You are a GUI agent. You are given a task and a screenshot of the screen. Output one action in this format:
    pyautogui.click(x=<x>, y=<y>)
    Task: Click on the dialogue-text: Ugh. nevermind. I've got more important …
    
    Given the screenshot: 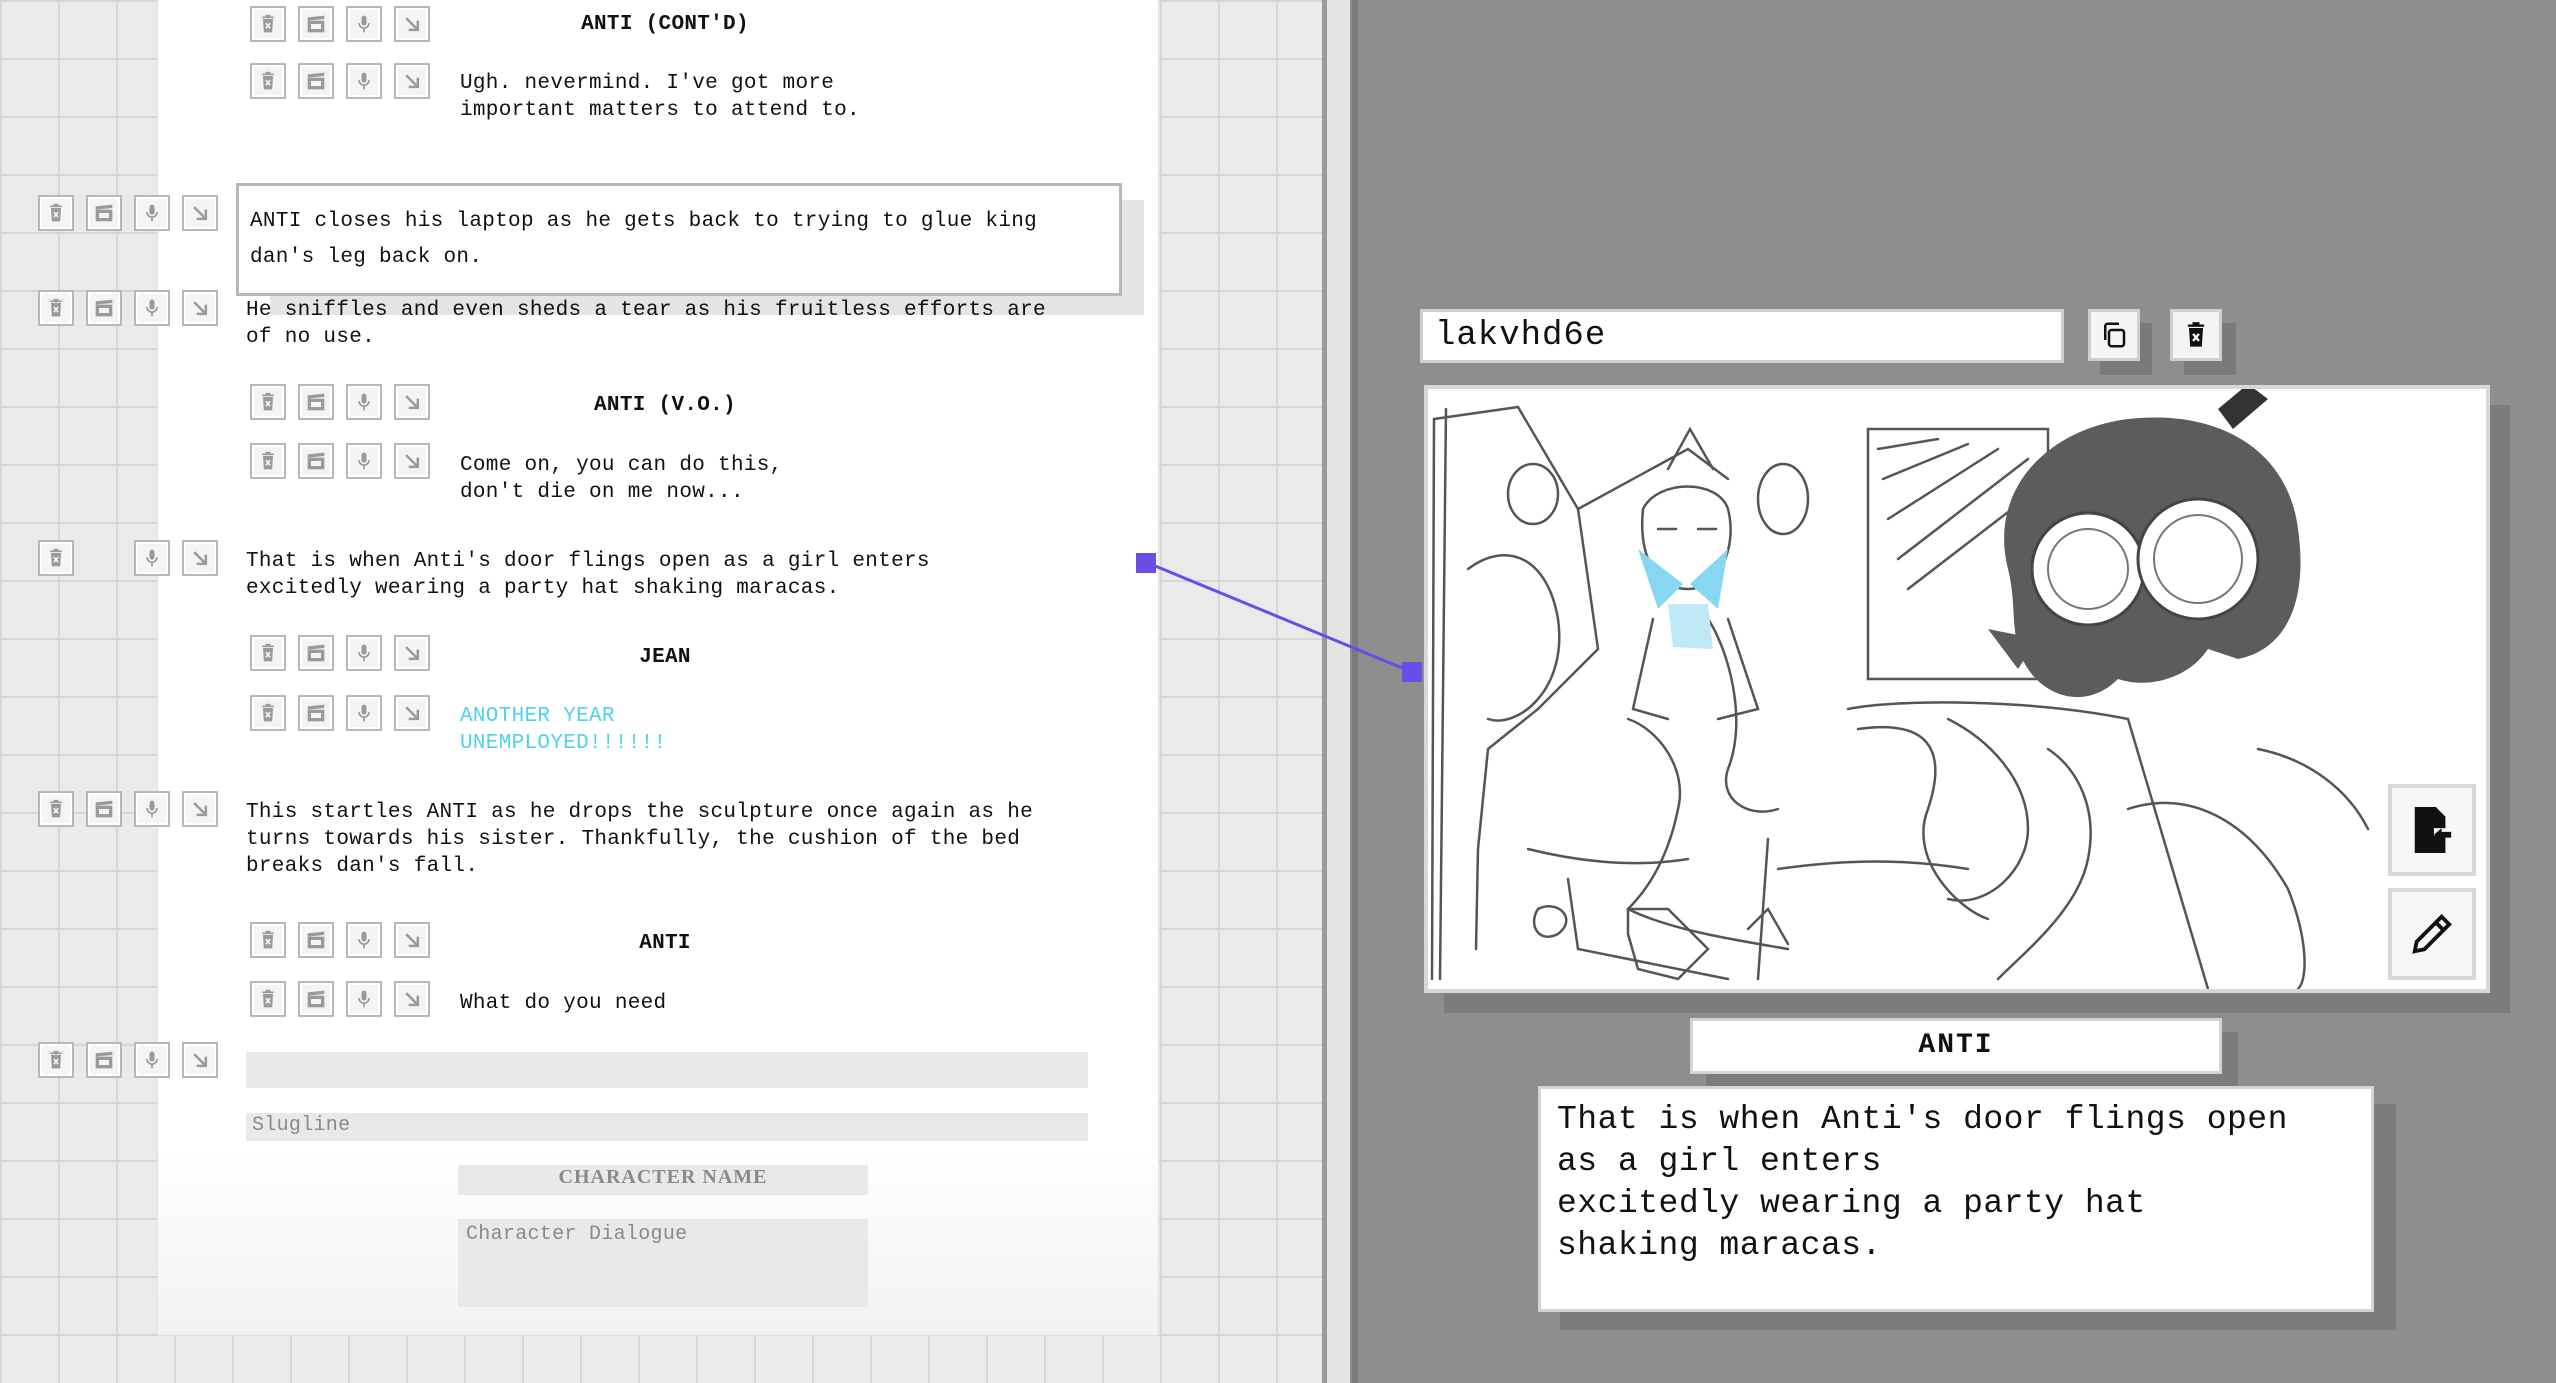 What is the action you would take?
    pyautogui.click(x=660, y=97)
    